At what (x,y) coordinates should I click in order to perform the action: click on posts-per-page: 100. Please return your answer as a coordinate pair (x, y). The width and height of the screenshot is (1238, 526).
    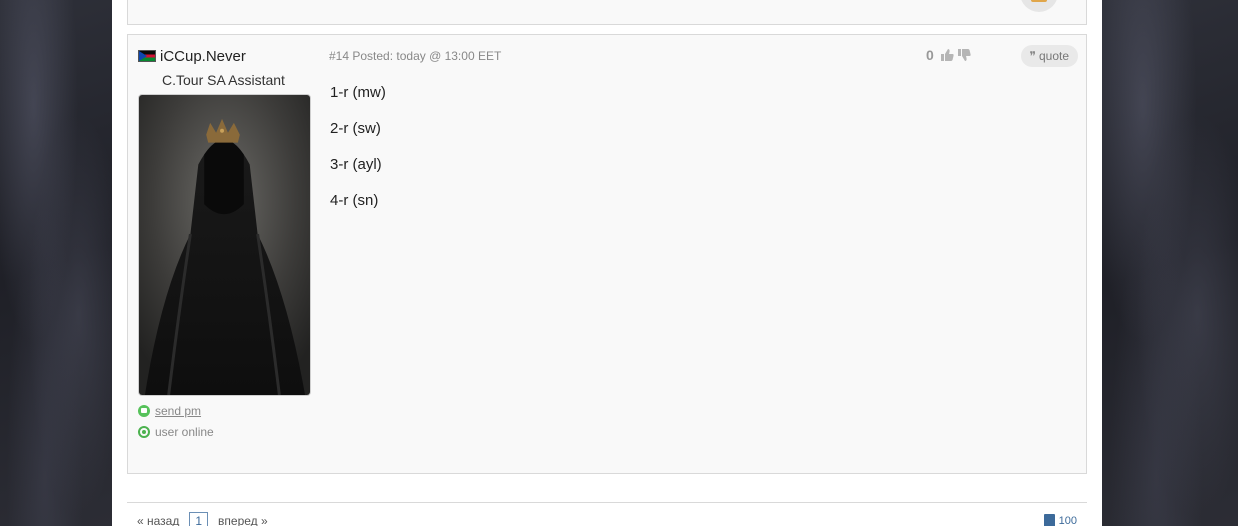
    Looking at the image, I should click on (1060, 520).